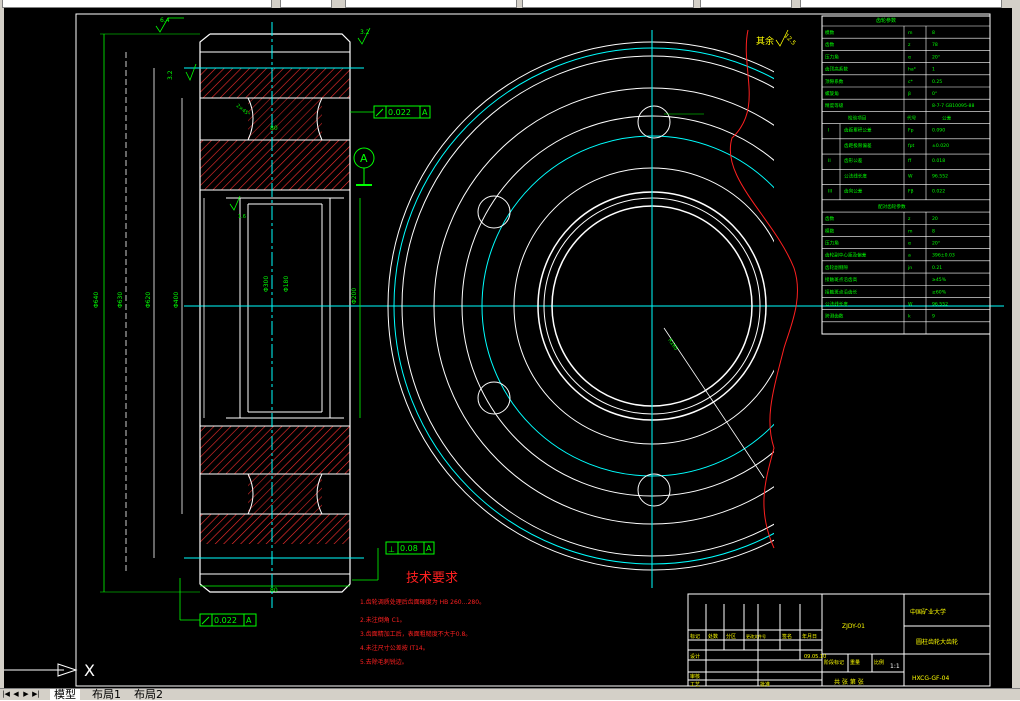  Describe the element at coordinates (836, 267) in the screenshot. I see `mesh-row-name: 齿轮副侧隙` at that location.